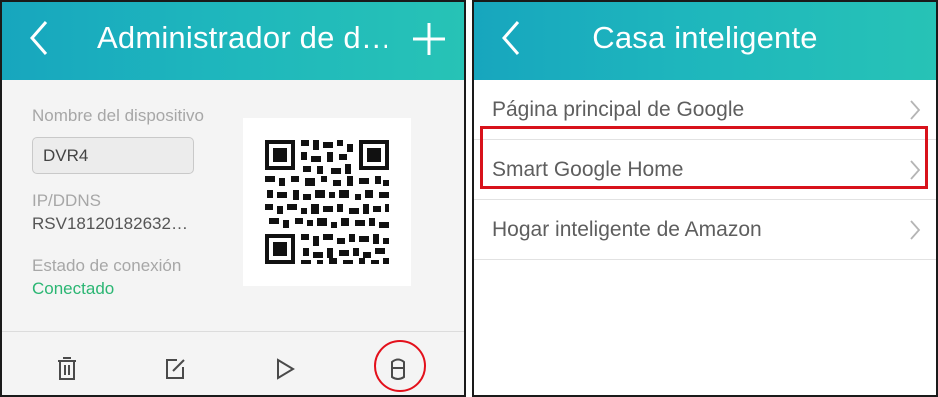  Describe the element at coordinates (113, 155) in the screenshot. I see `device-name-field: DVR4` at that location.